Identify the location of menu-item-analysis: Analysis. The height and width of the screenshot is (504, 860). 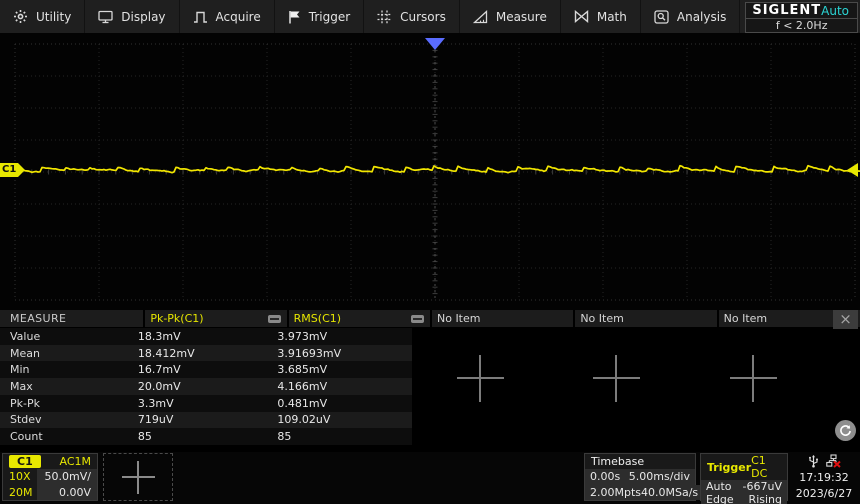
(691, 16).